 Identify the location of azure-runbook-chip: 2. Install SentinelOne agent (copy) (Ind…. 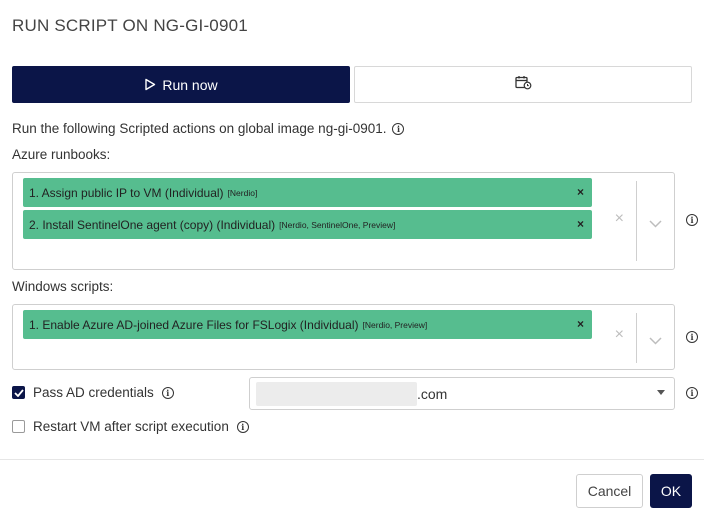
(307, 224).